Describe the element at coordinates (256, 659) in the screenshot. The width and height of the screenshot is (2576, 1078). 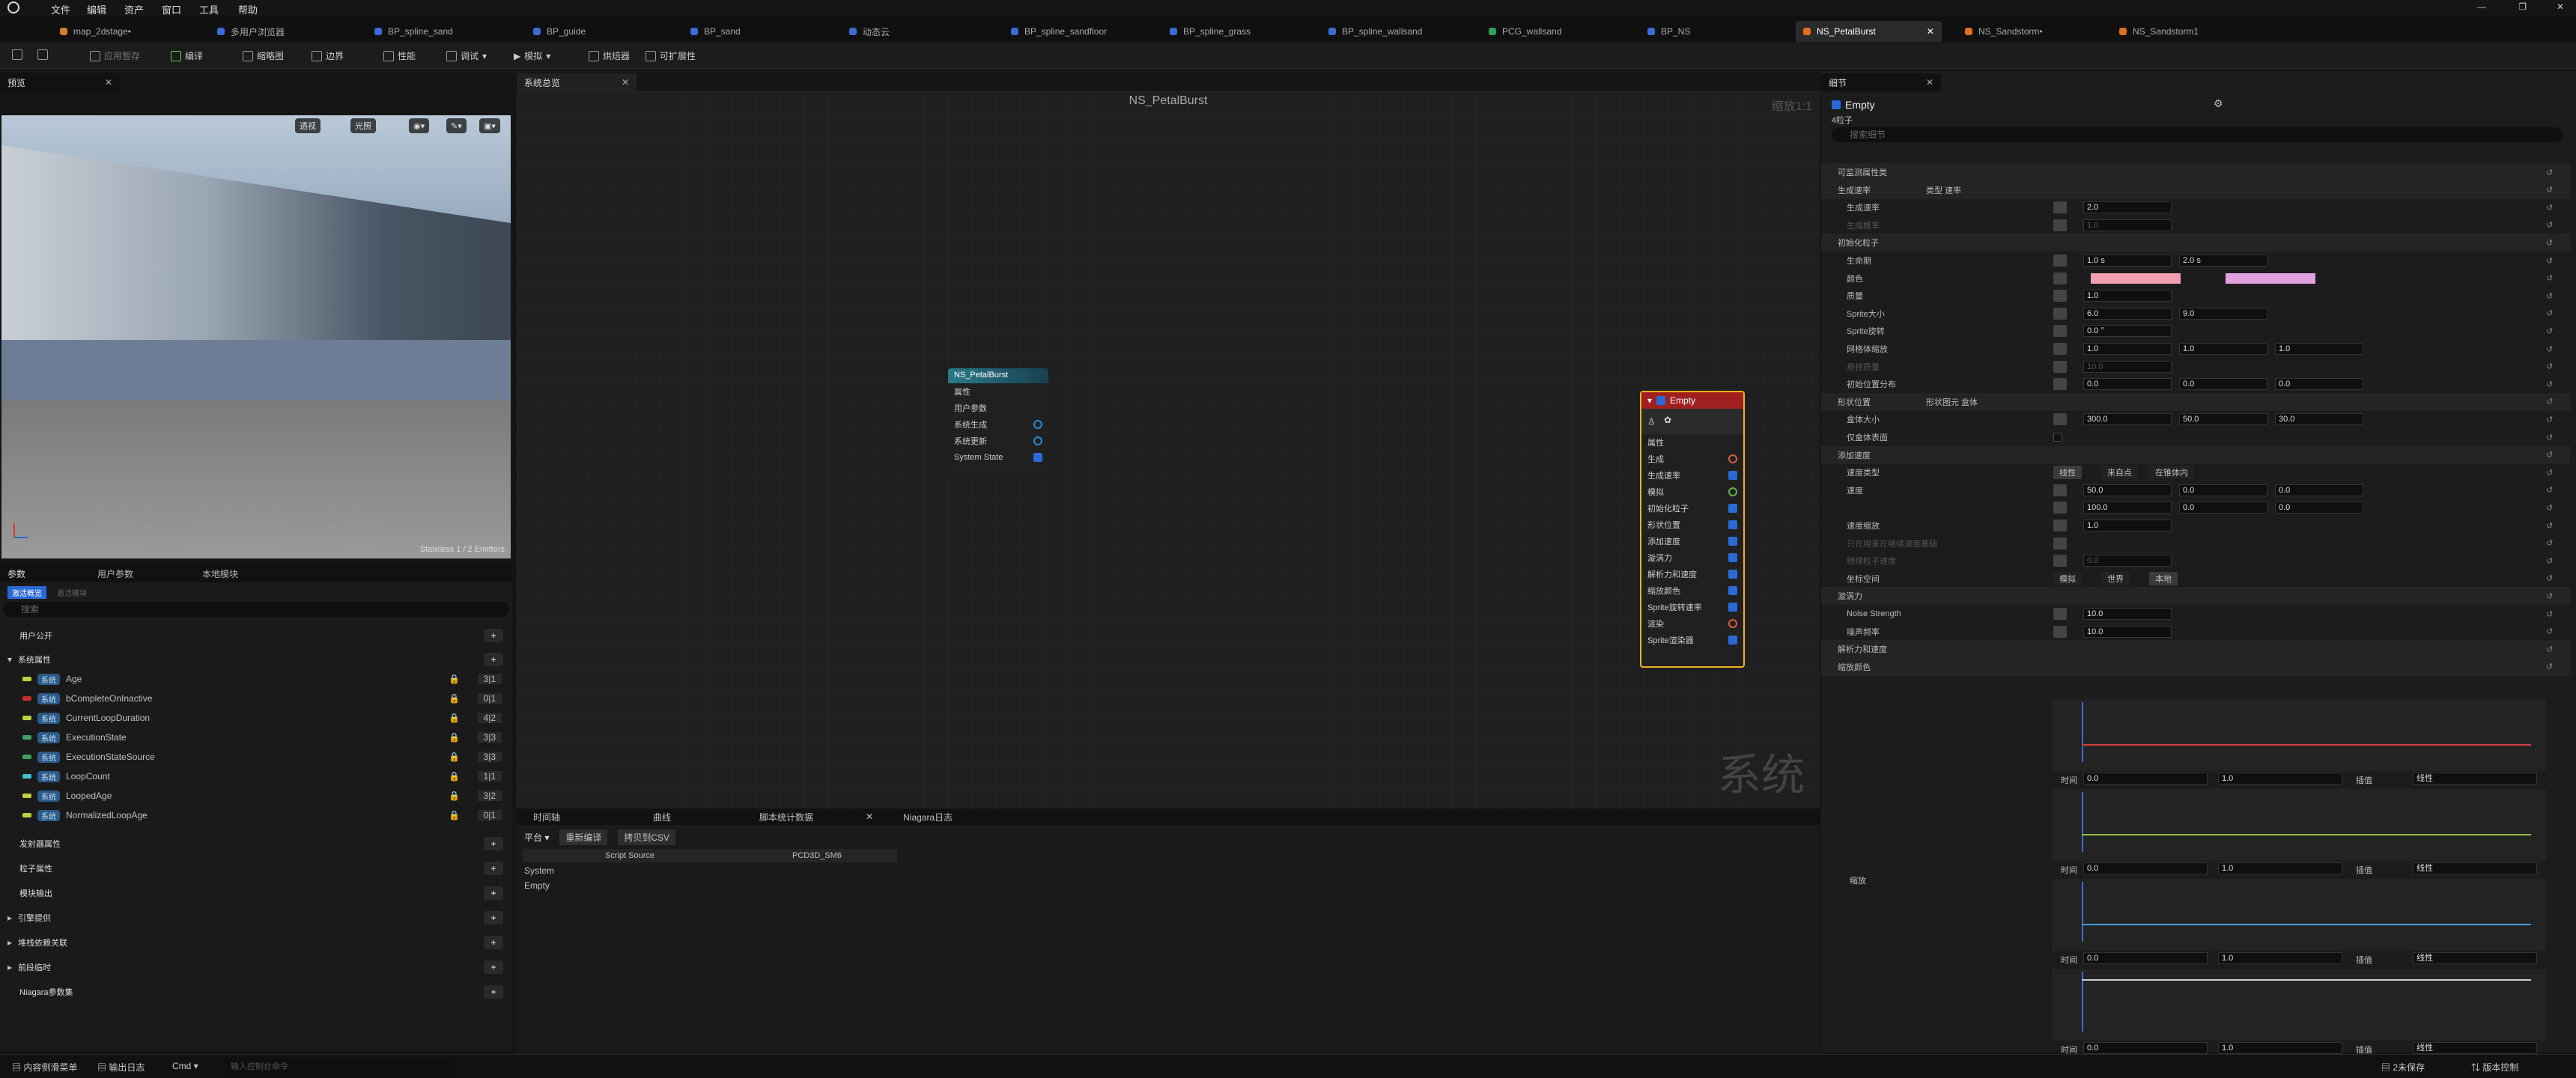
I see `cat-system-attr: ▾ 系统属性 +` at that location.